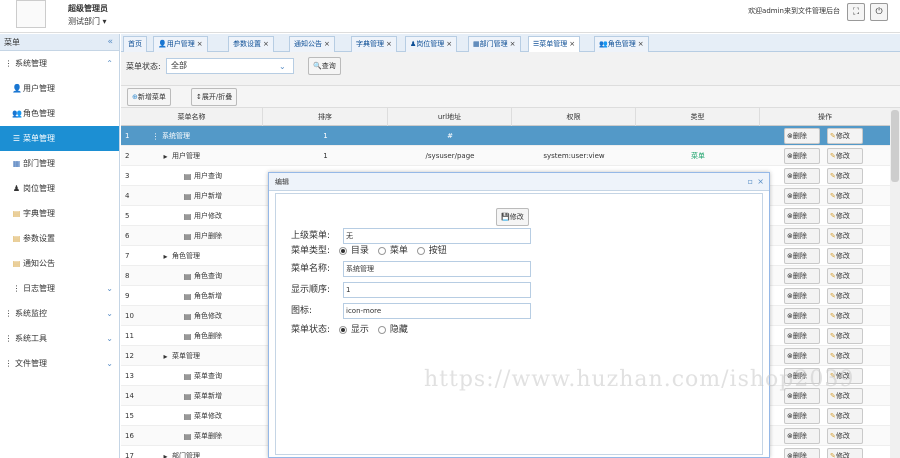 The width and height of the screenshot is (900, 458). I want to click on sidebar-item-notice: ▤ 通知公告, so click(59, 263).